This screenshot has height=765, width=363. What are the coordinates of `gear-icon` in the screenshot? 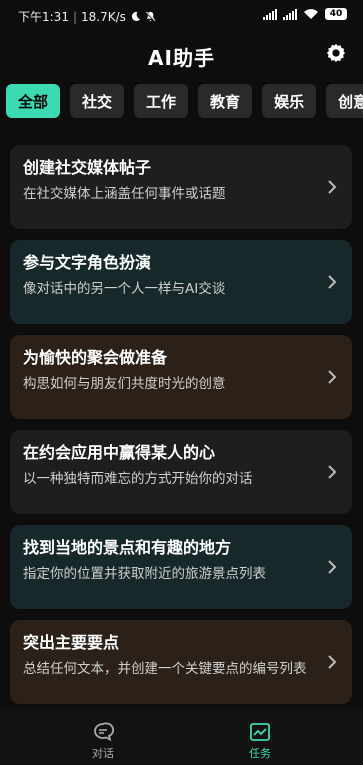 It's located at (336, 53).